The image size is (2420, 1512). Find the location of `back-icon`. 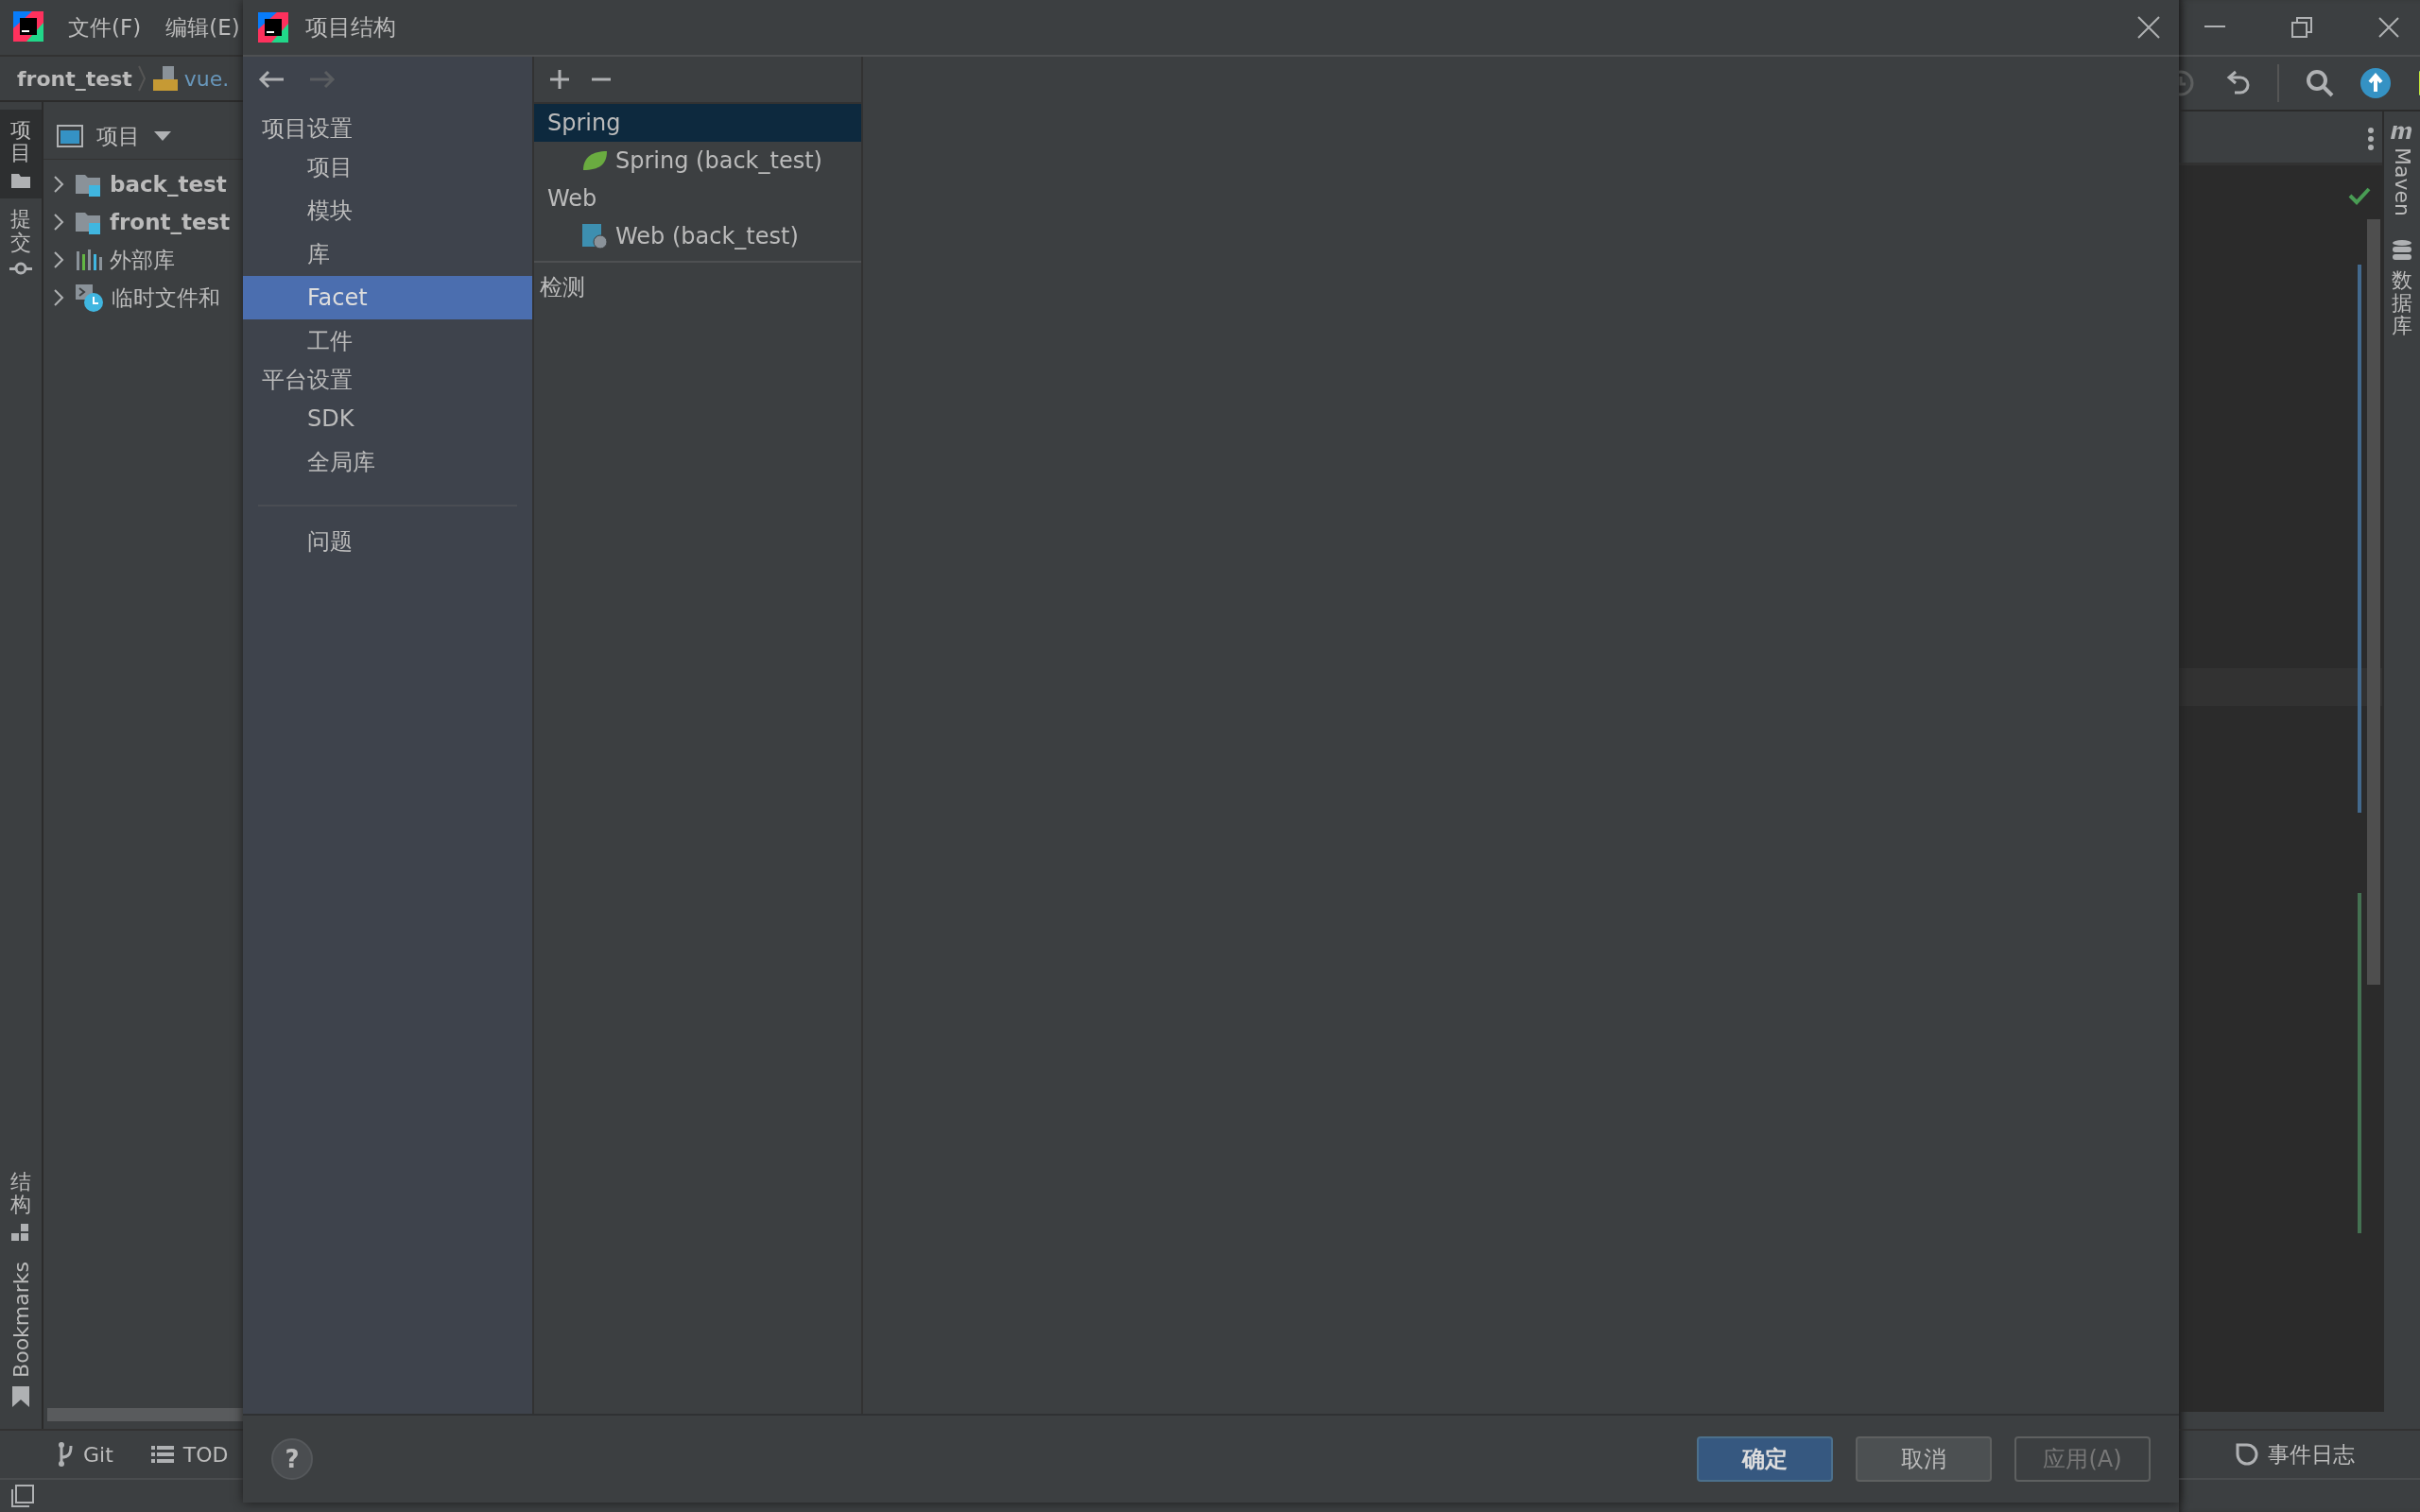

back-icon is located at coordinates (271, 79).